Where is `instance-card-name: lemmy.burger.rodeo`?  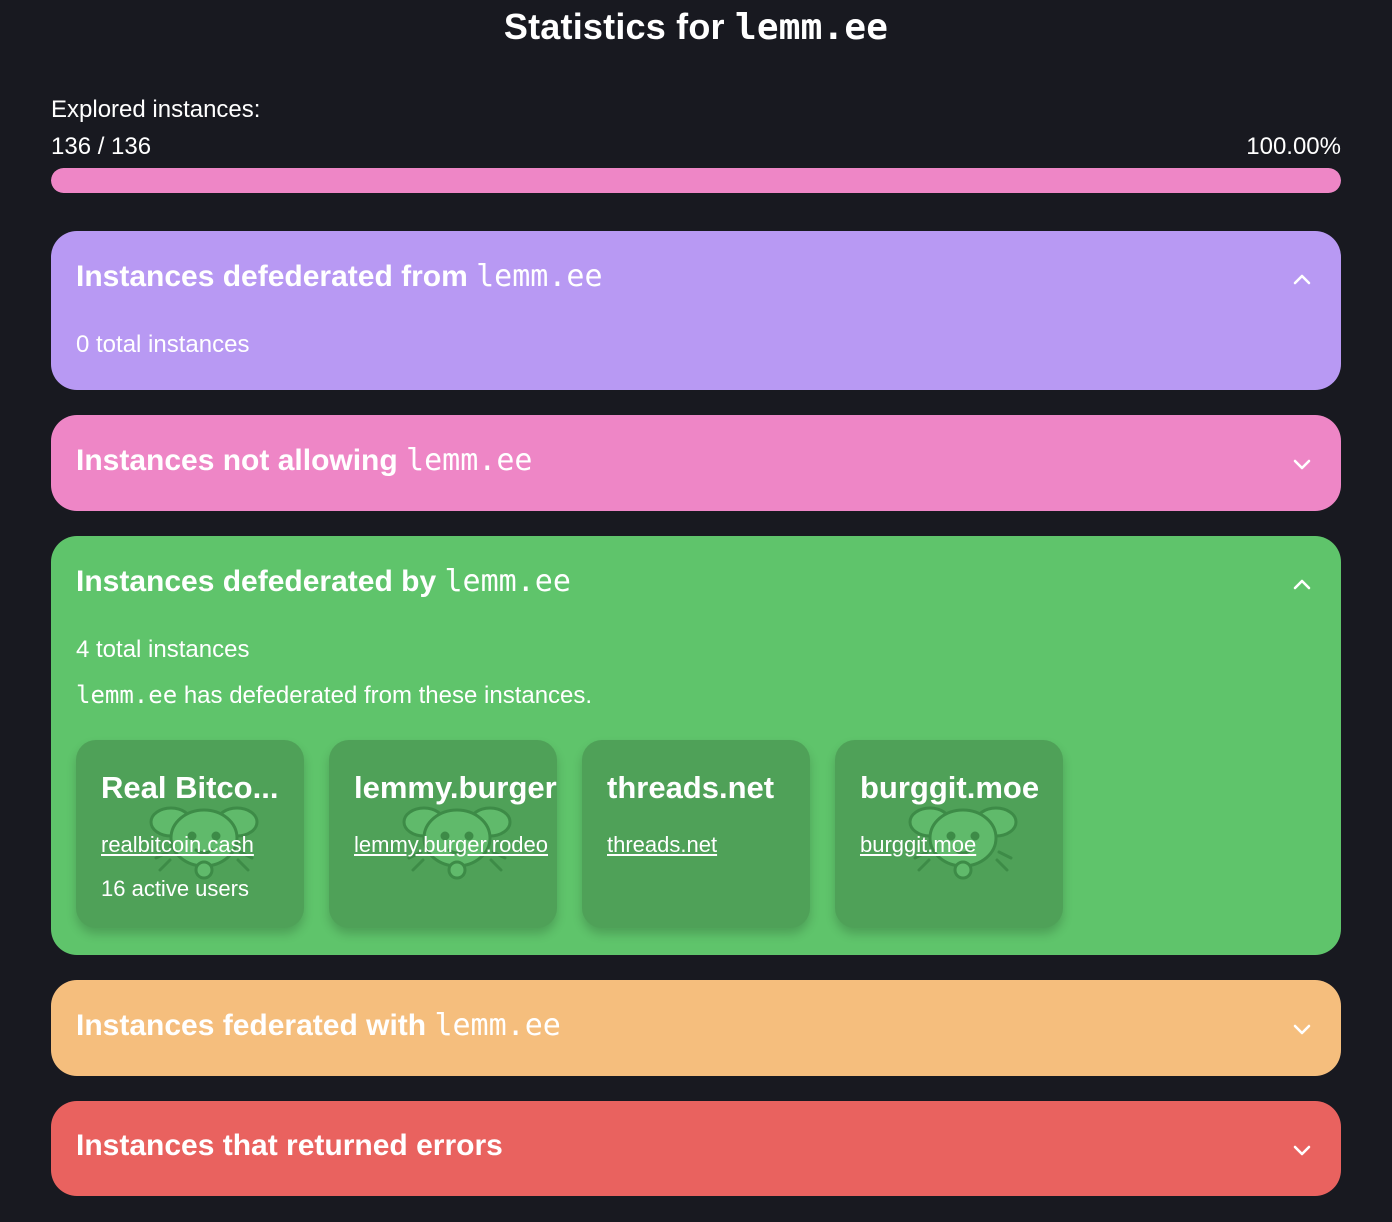
instance-card-name: lemmy.burger.rodeo is located at coordinates (455, 787).